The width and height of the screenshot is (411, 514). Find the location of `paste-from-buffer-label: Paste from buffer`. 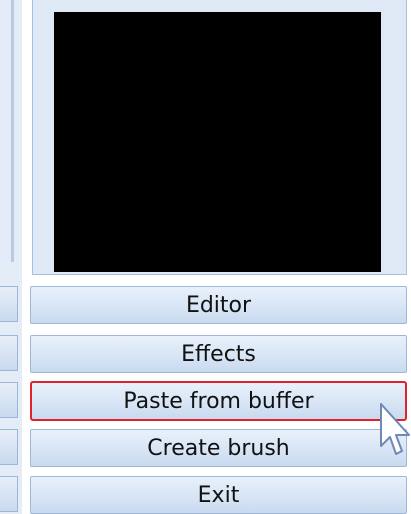

paste-from-buffer-label: Paste from buffer is located at coordinates (218, 401).